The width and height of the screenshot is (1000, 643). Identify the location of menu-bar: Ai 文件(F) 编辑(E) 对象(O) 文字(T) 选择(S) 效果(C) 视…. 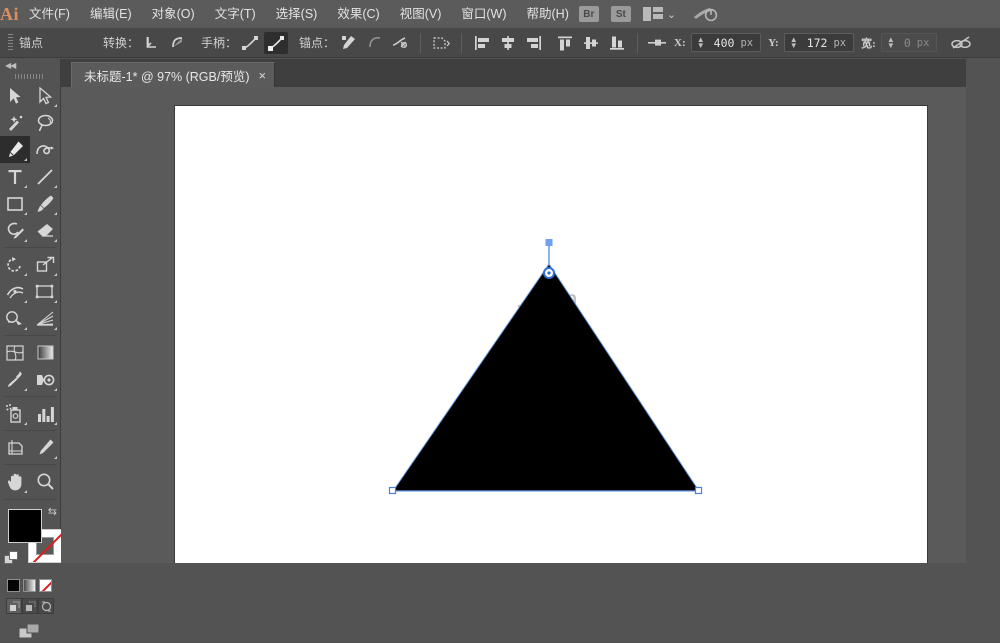
(500, 14).